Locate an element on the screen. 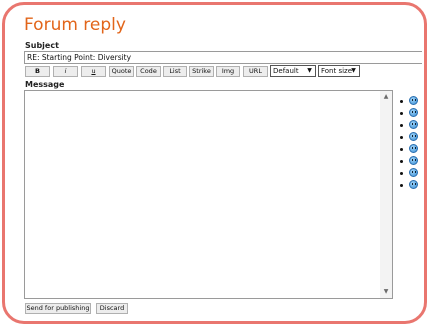  quote-button: Quote is located at coordinates (121, 71).